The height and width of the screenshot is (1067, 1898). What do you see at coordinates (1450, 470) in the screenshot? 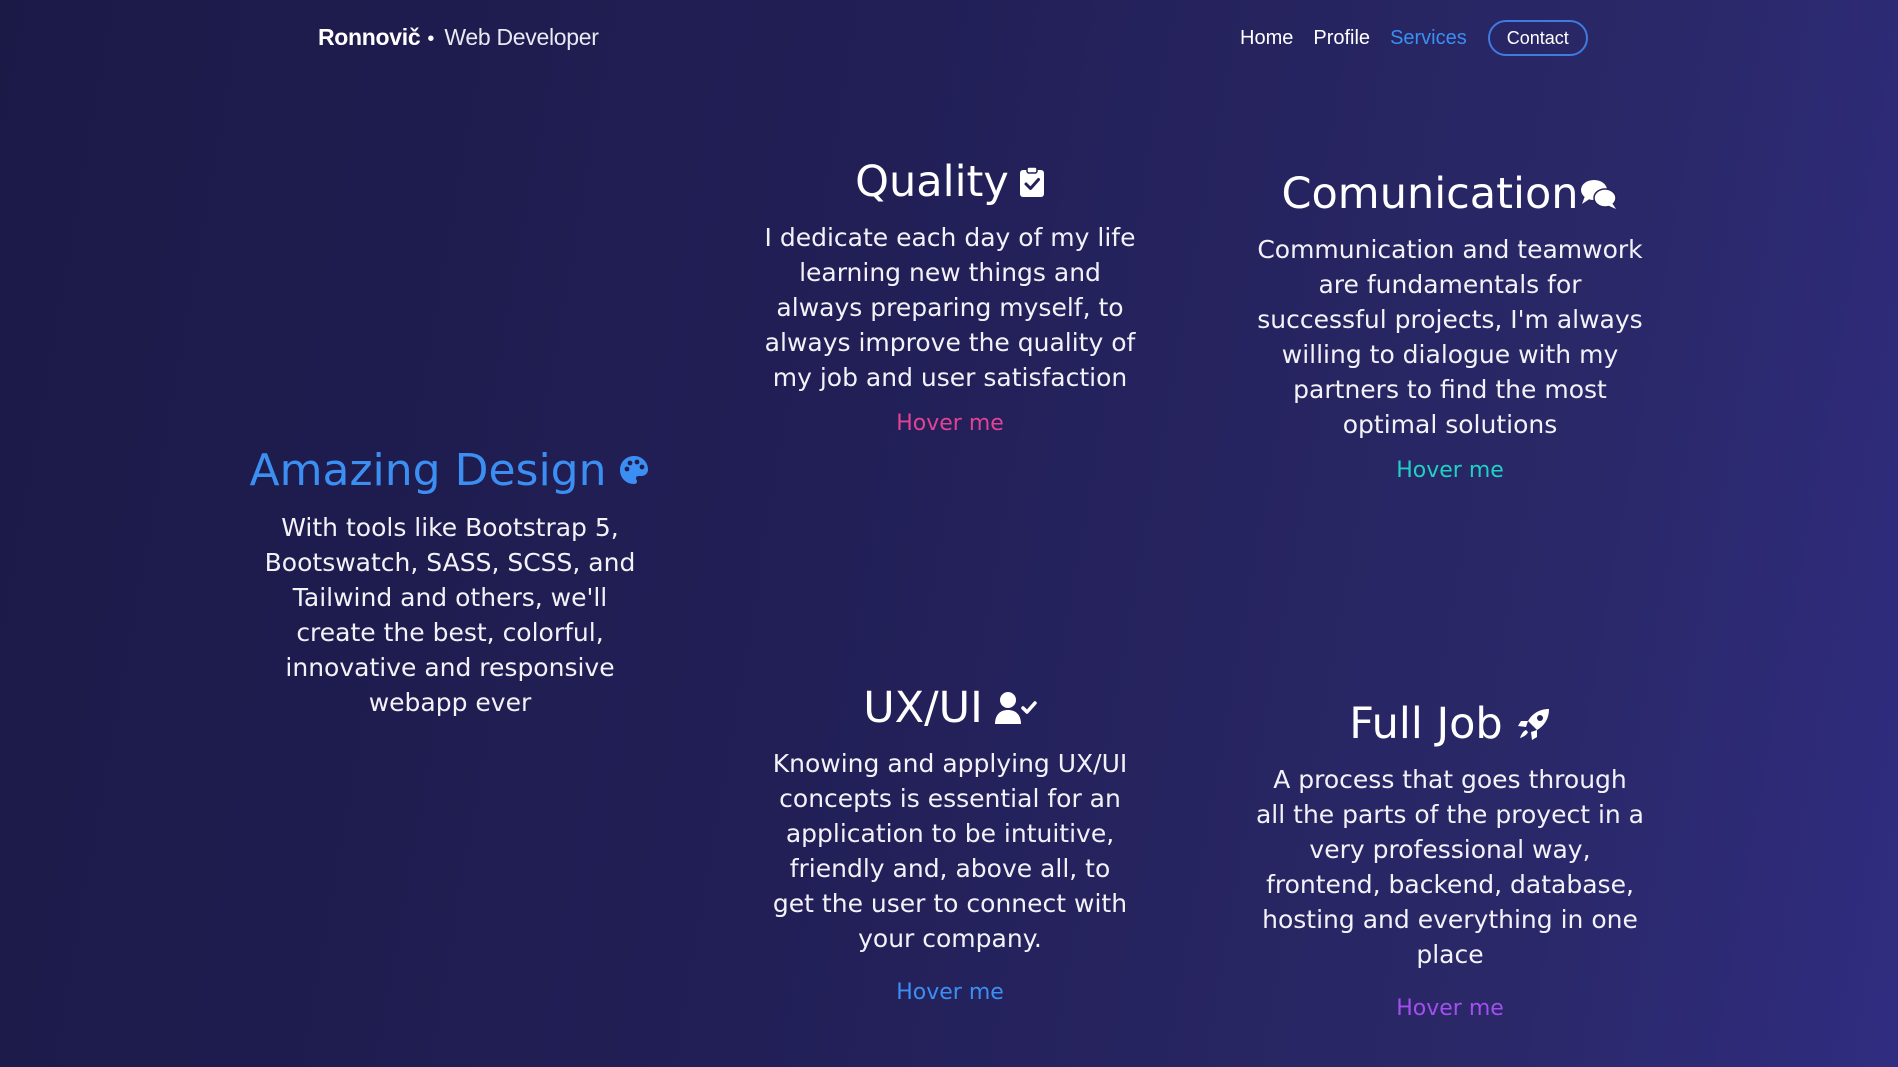
I see `hover-link-communication: Hover me` at bounding box center [1450, 470].